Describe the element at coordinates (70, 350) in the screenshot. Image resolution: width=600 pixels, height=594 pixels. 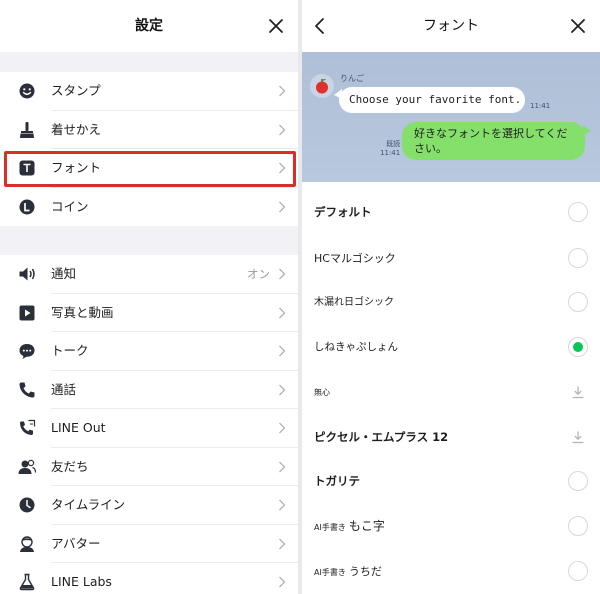
I see `row-label: トーク` at that location.